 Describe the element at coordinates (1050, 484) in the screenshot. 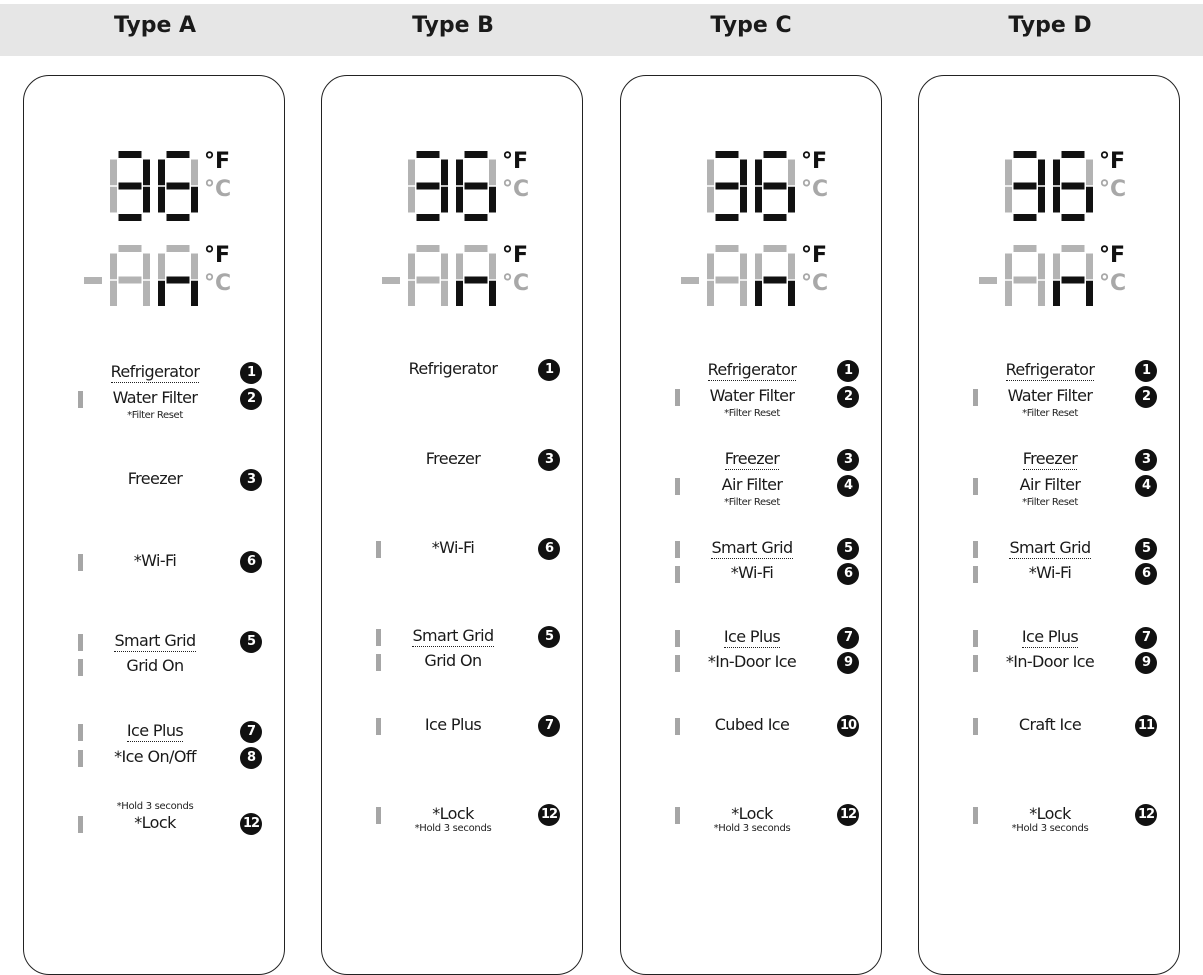

I see `control-label: Air Filter` at that location.